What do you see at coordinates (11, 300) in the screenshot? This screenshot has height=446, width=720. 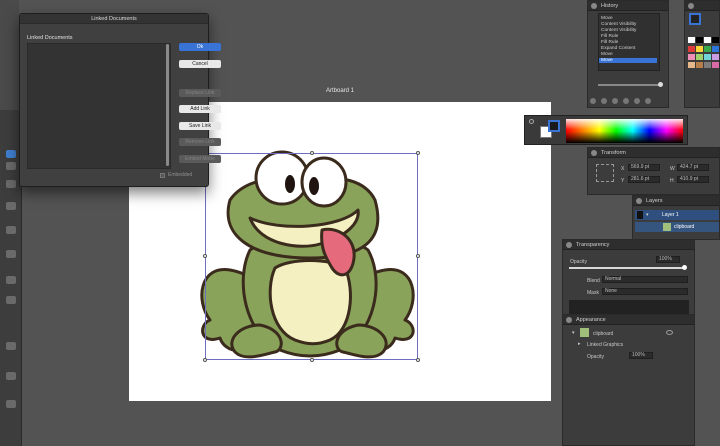 I see `scale-tool-icon` at bounding box center [11, 300].